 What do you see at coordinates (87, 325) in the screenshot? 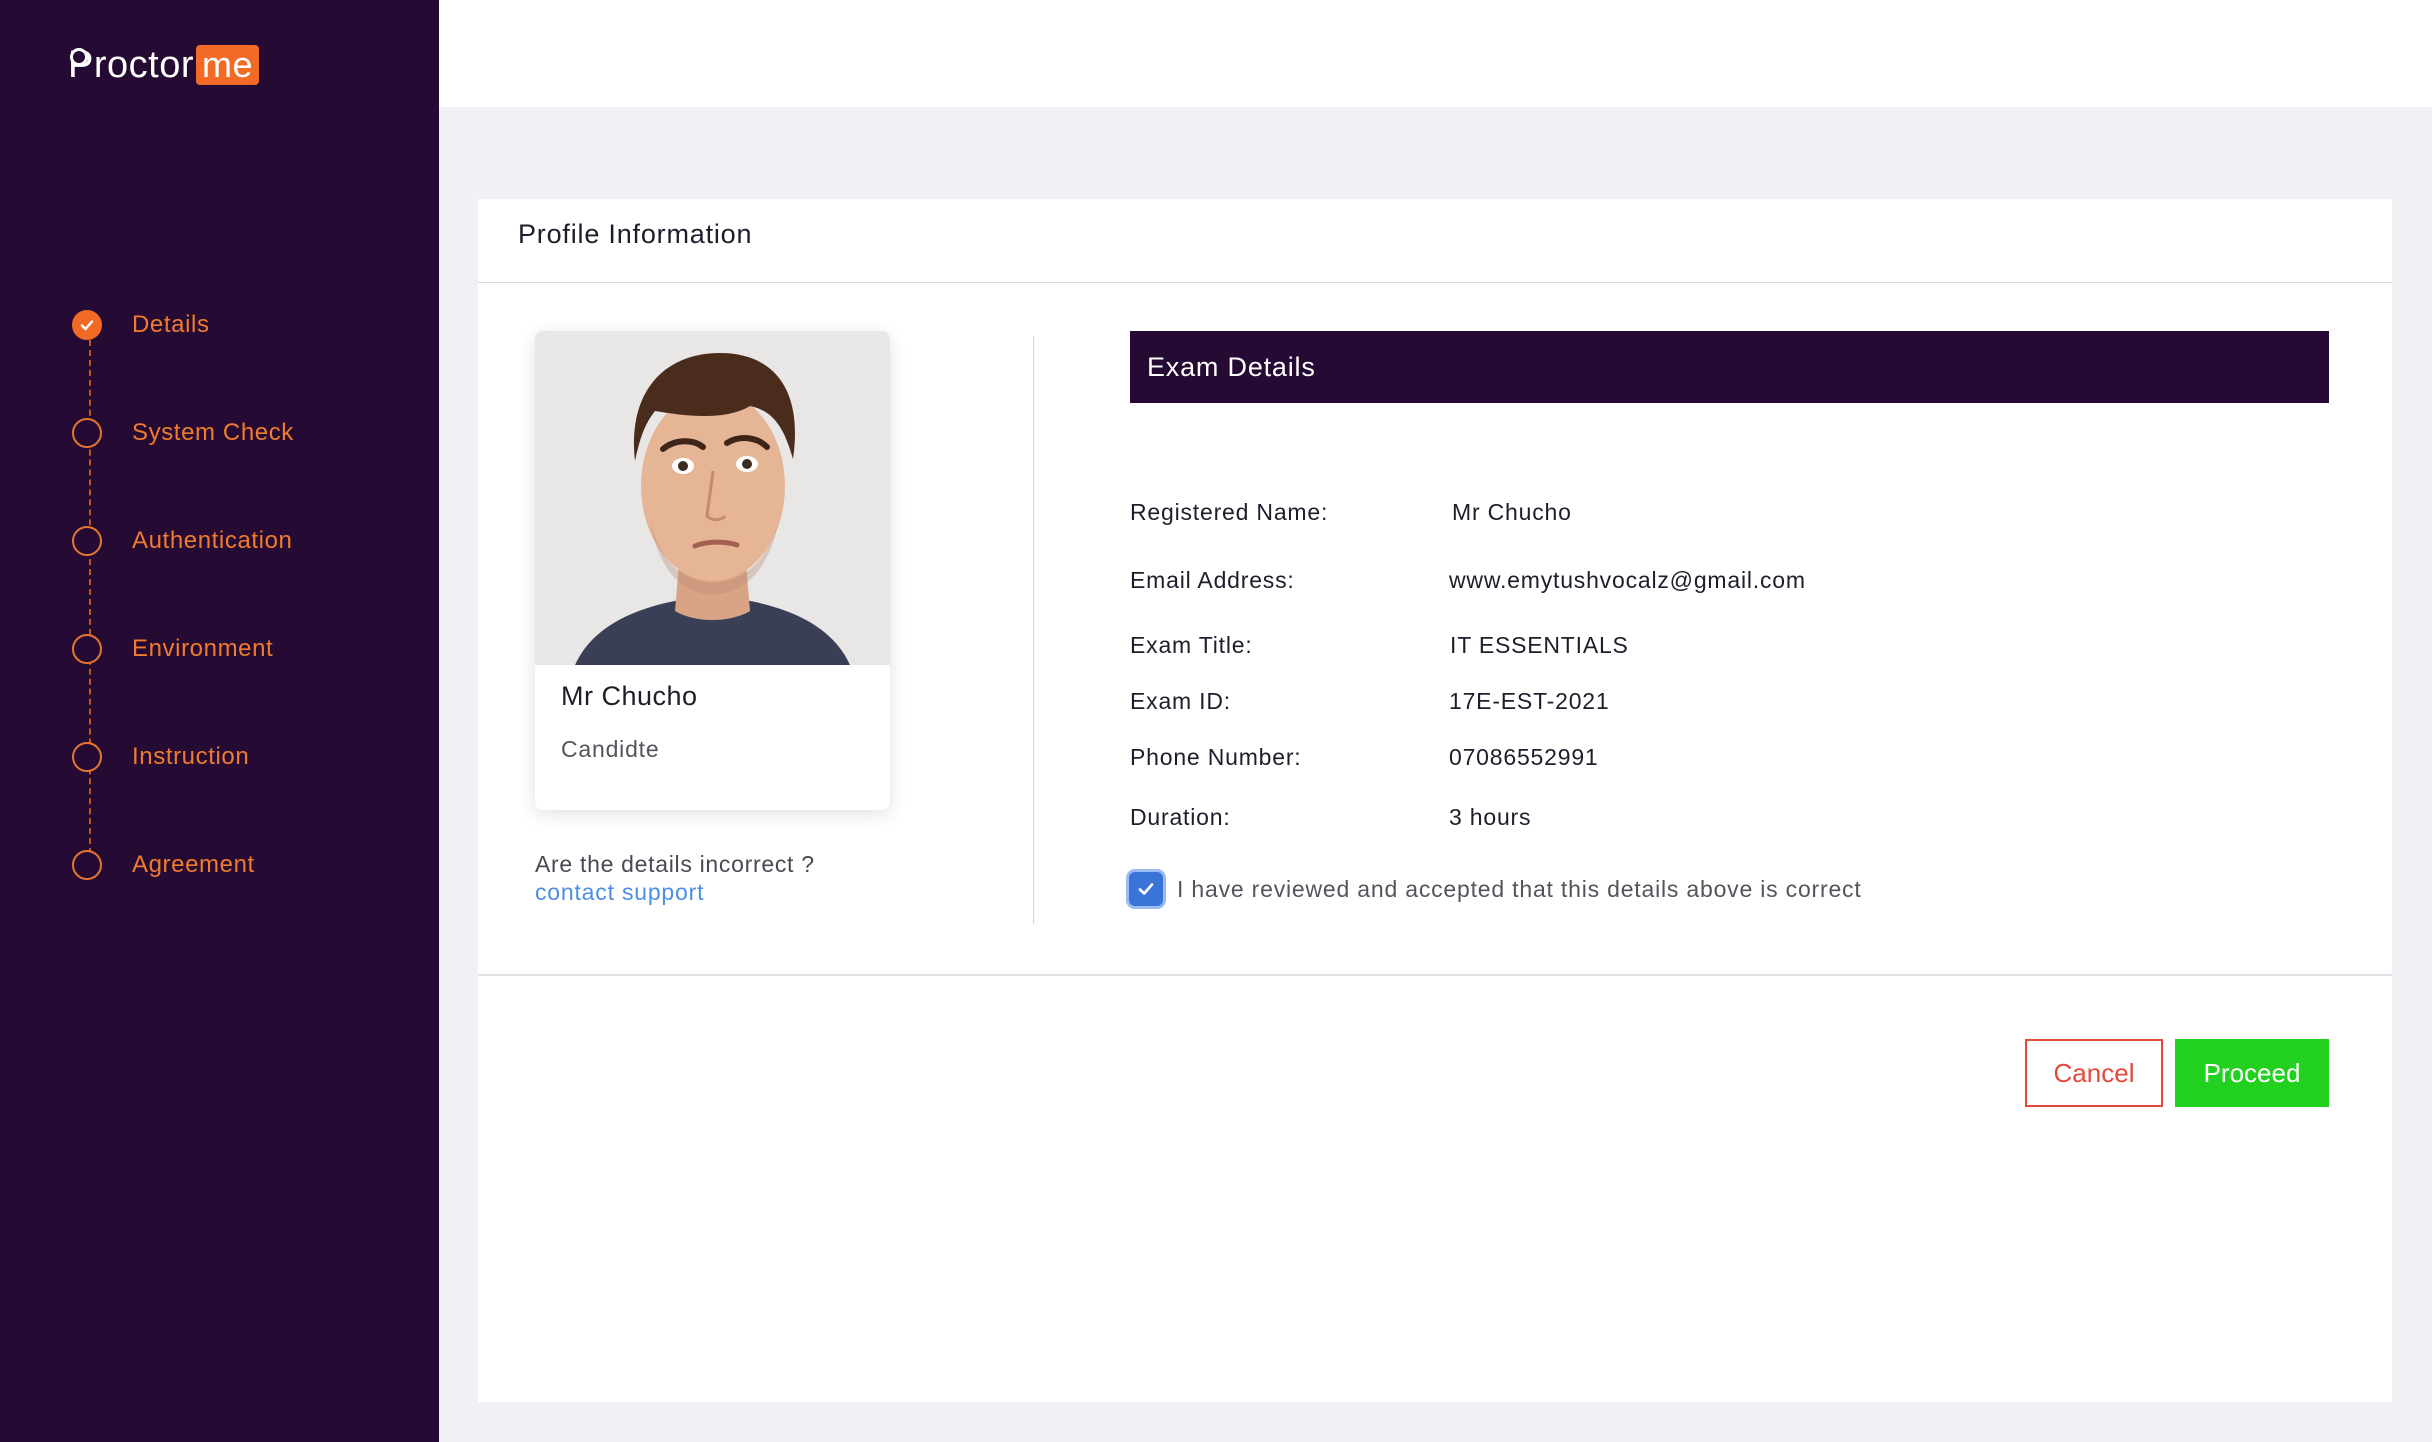
I see `check-circle-icon` at bounding box center [87, 325].